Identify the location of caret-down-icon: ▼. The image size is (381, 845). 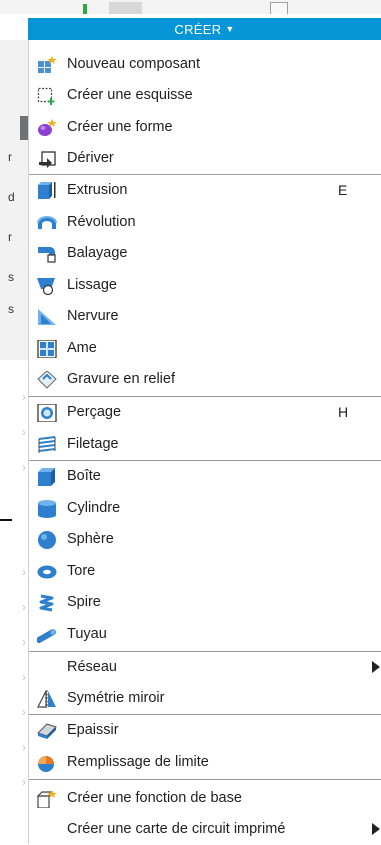
(230, 29).